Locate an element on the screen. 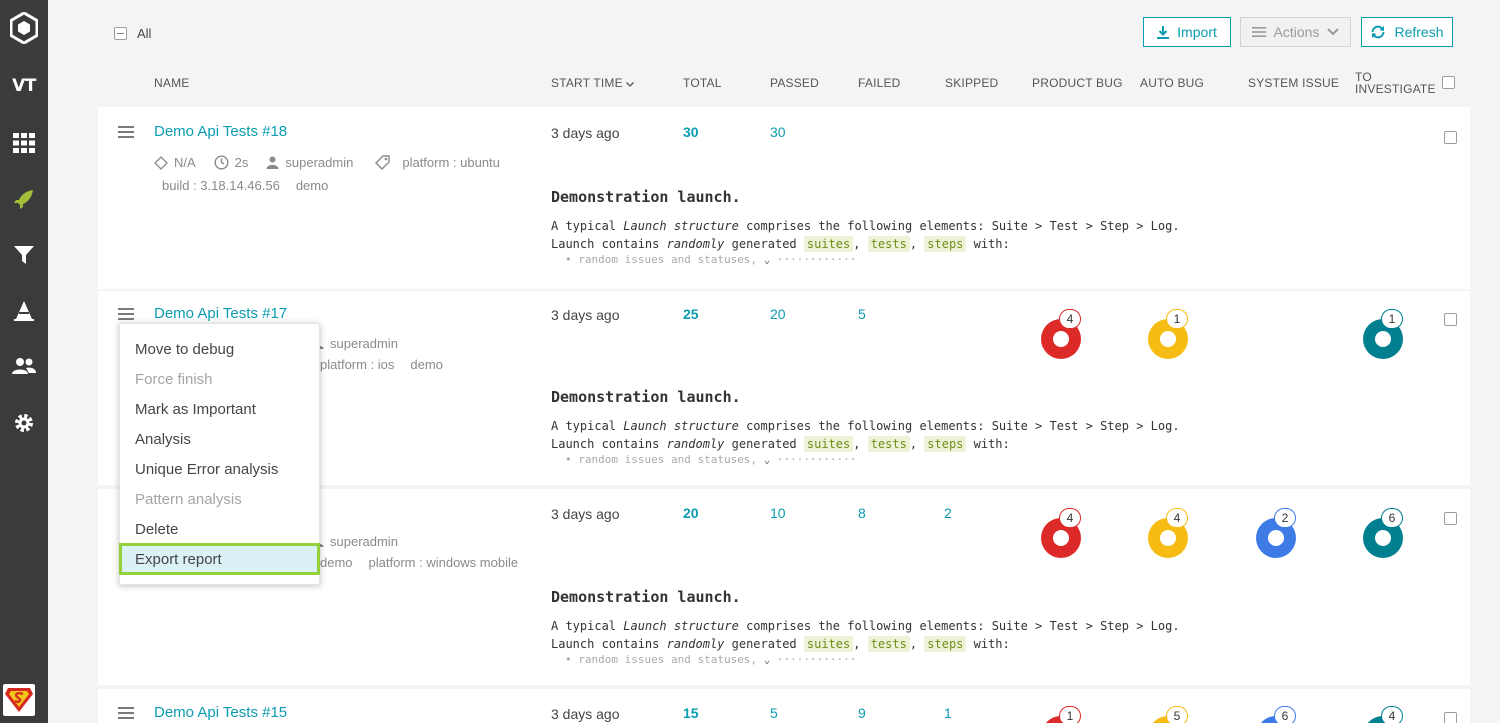 The image size is (1500, 723). sidebar: VT is located at coordinates (24, 361).